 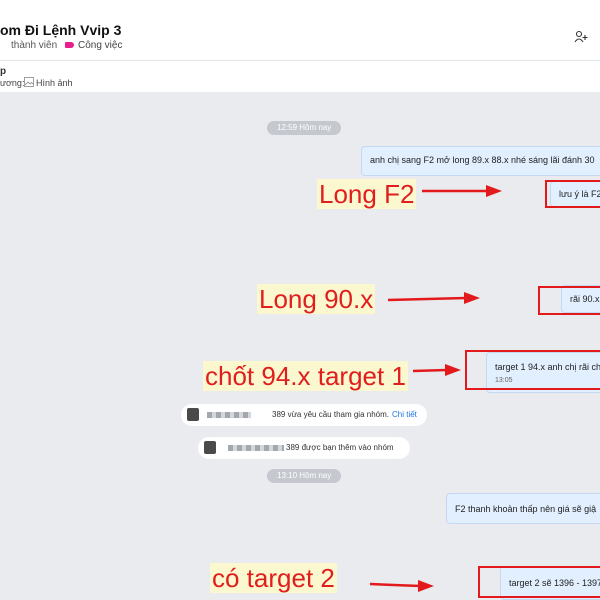 I want to click on image-icon, so click(x=29, y=82).